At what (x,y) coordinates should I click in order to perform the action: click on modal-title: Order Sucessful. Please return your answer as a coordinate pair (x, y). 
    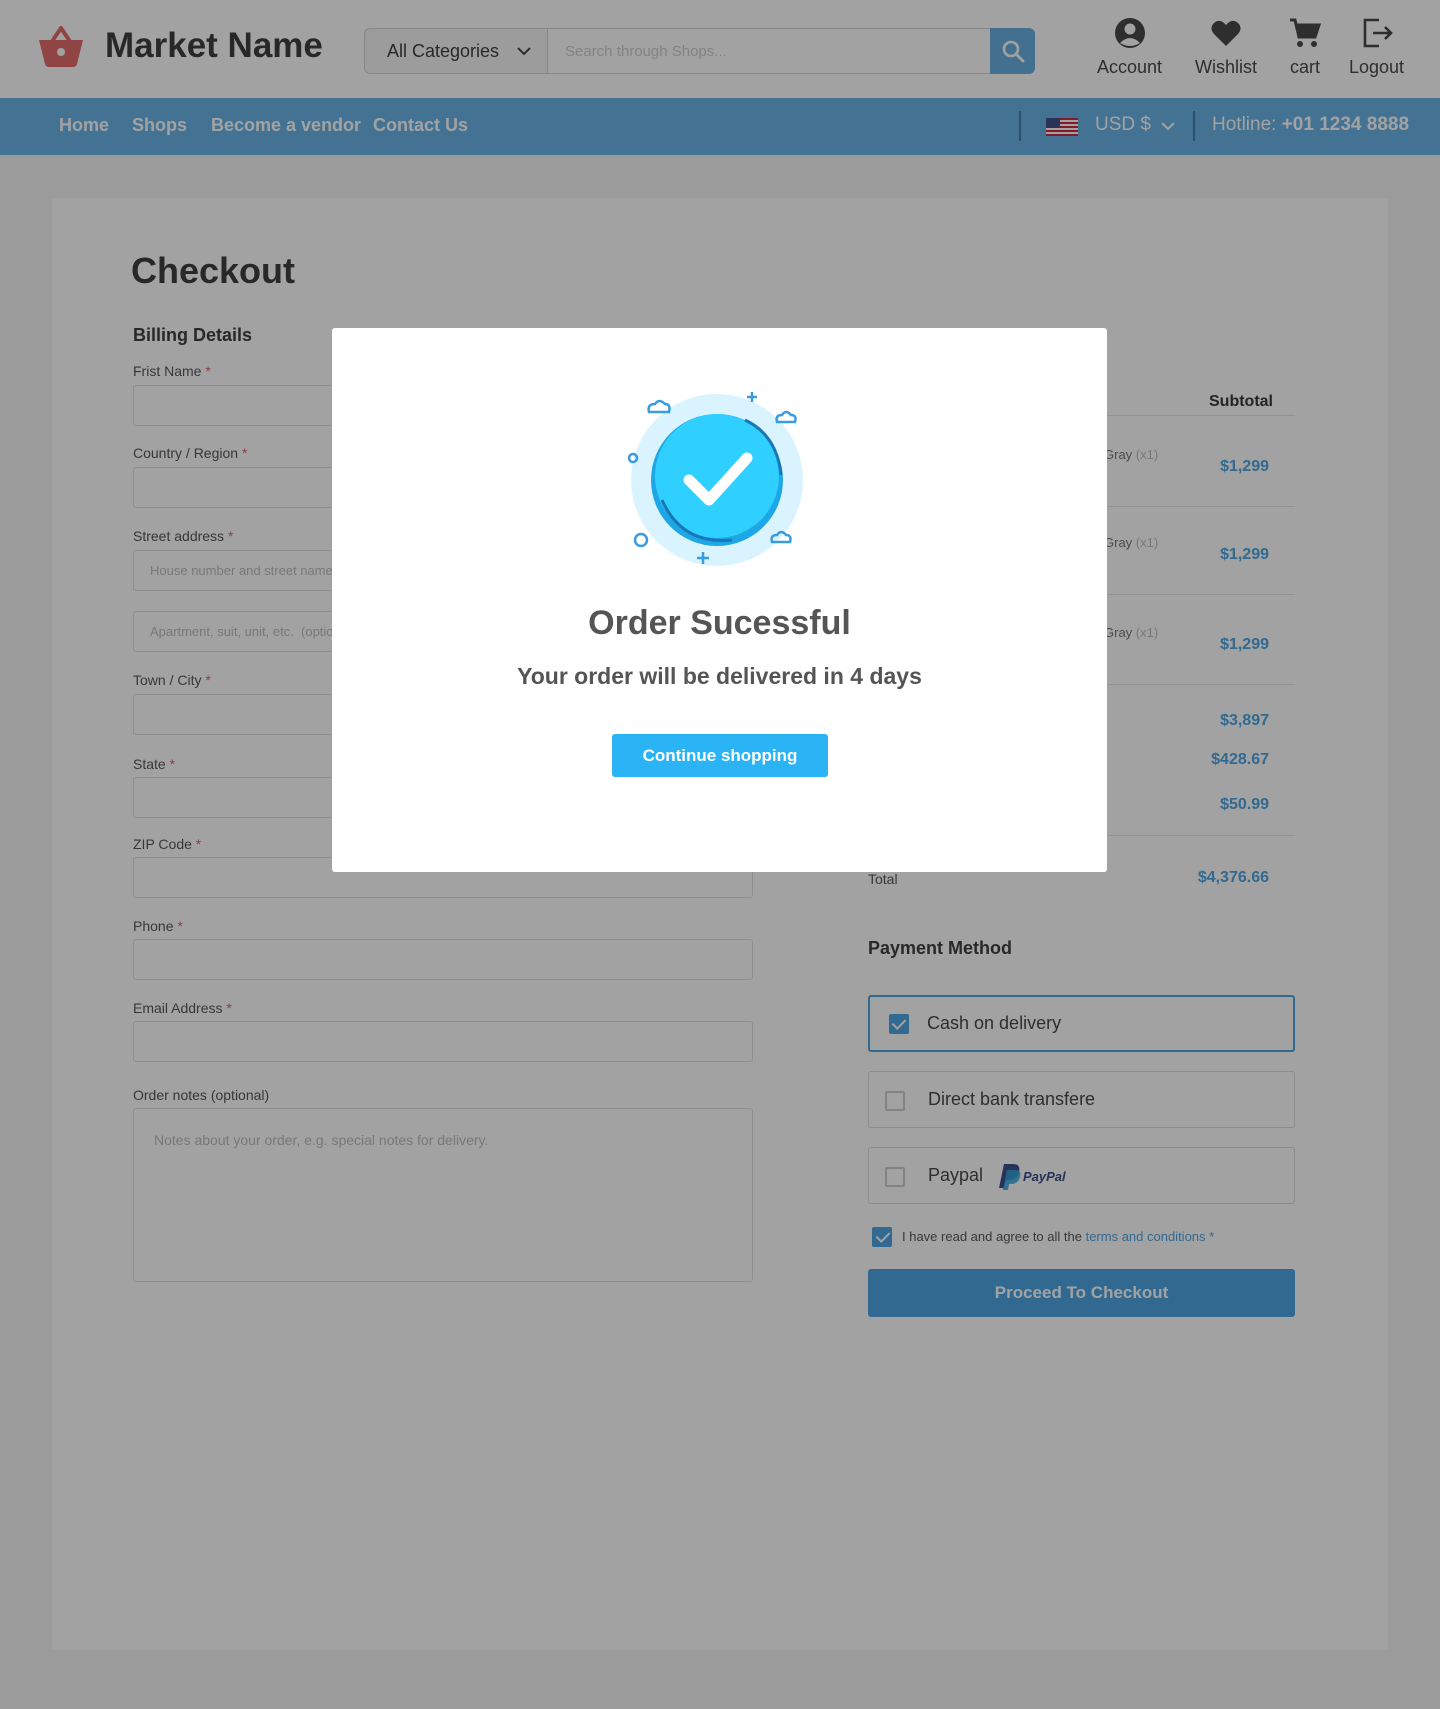
    Looking at the image, I should click on (719, 623).